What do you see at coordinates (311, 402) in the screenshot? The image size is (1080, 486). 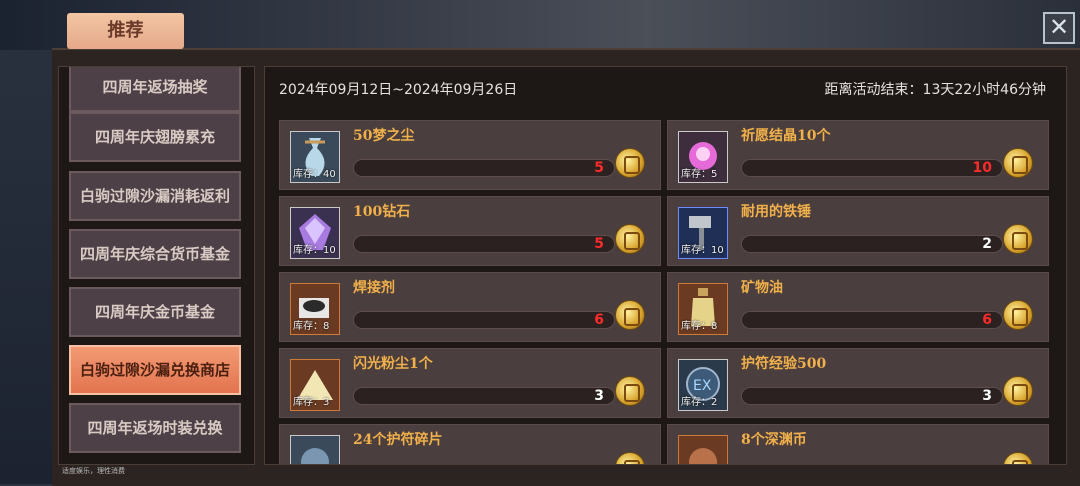 I see `stock-count: 库存：3` at bounding box center [311, 402].